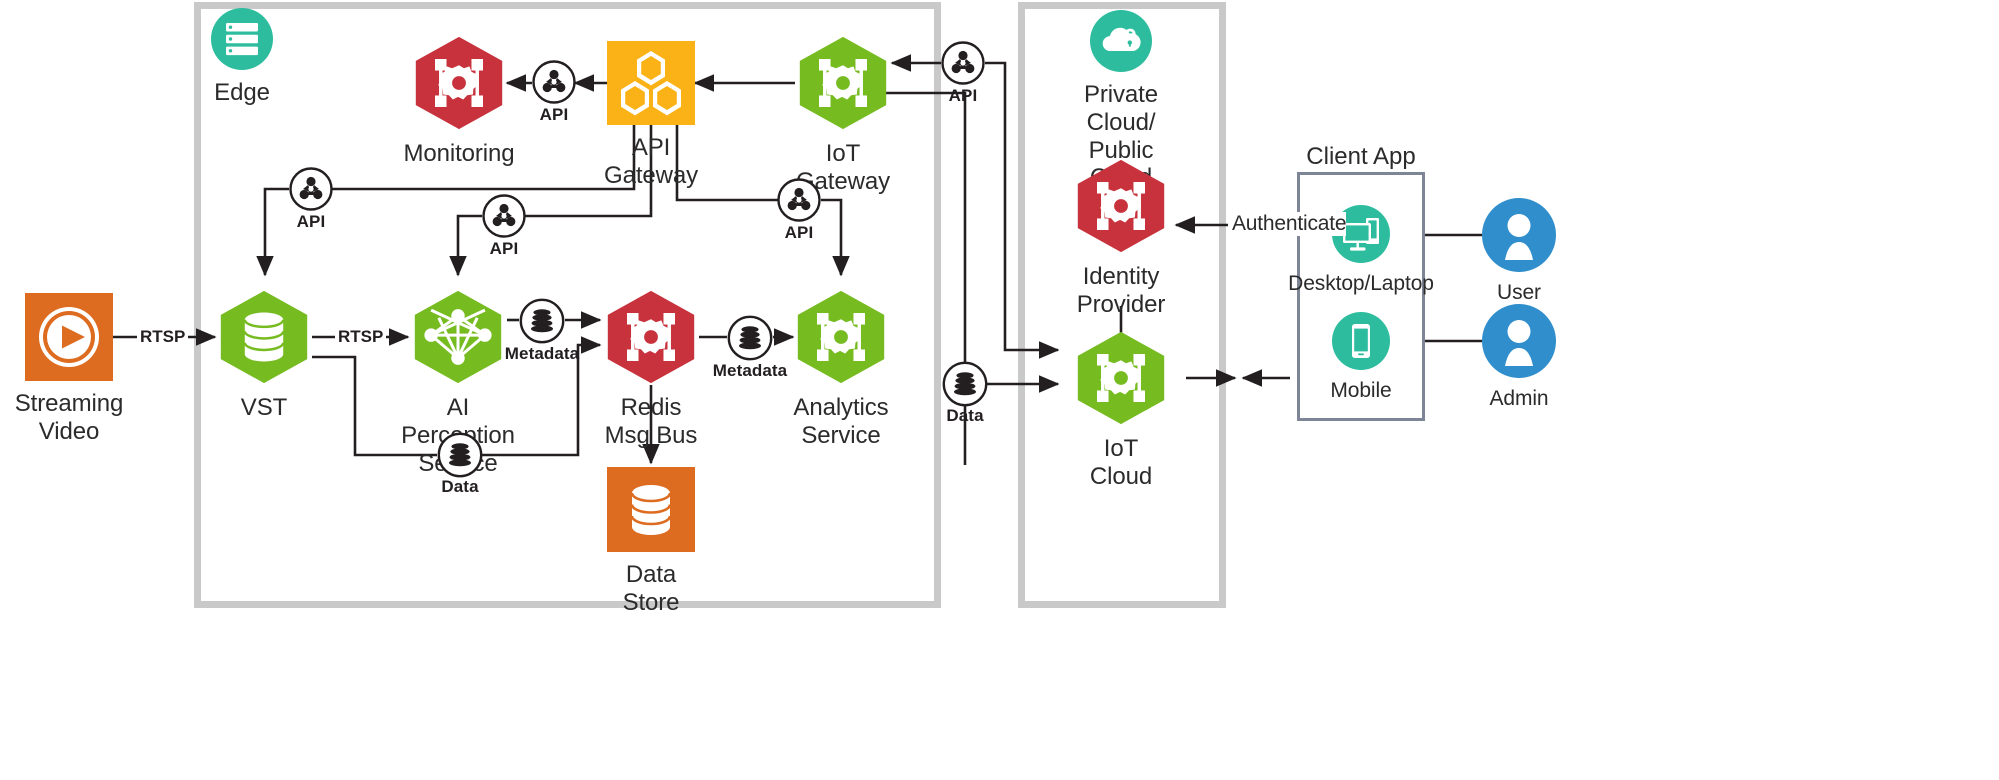 The image size is (1999, 780). I want to click on node-label: Data Store, so click(651, 588).